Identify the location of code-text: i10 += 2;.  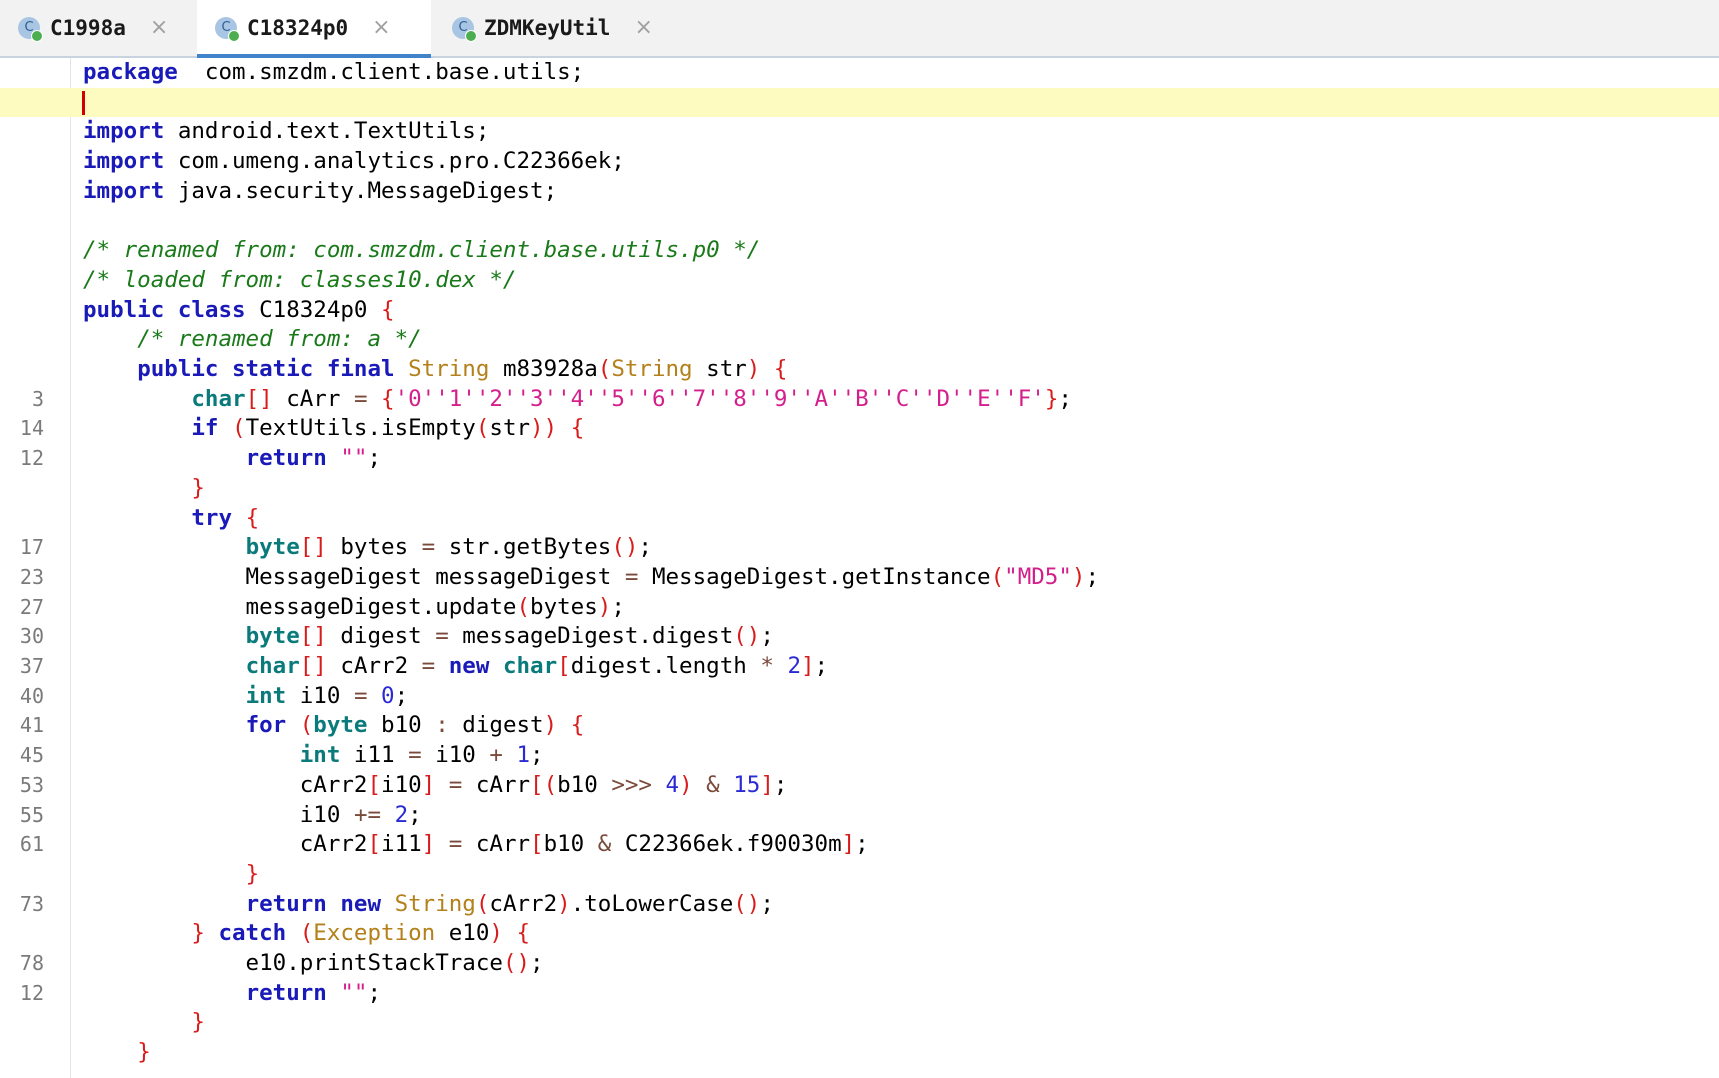
(252, 816).